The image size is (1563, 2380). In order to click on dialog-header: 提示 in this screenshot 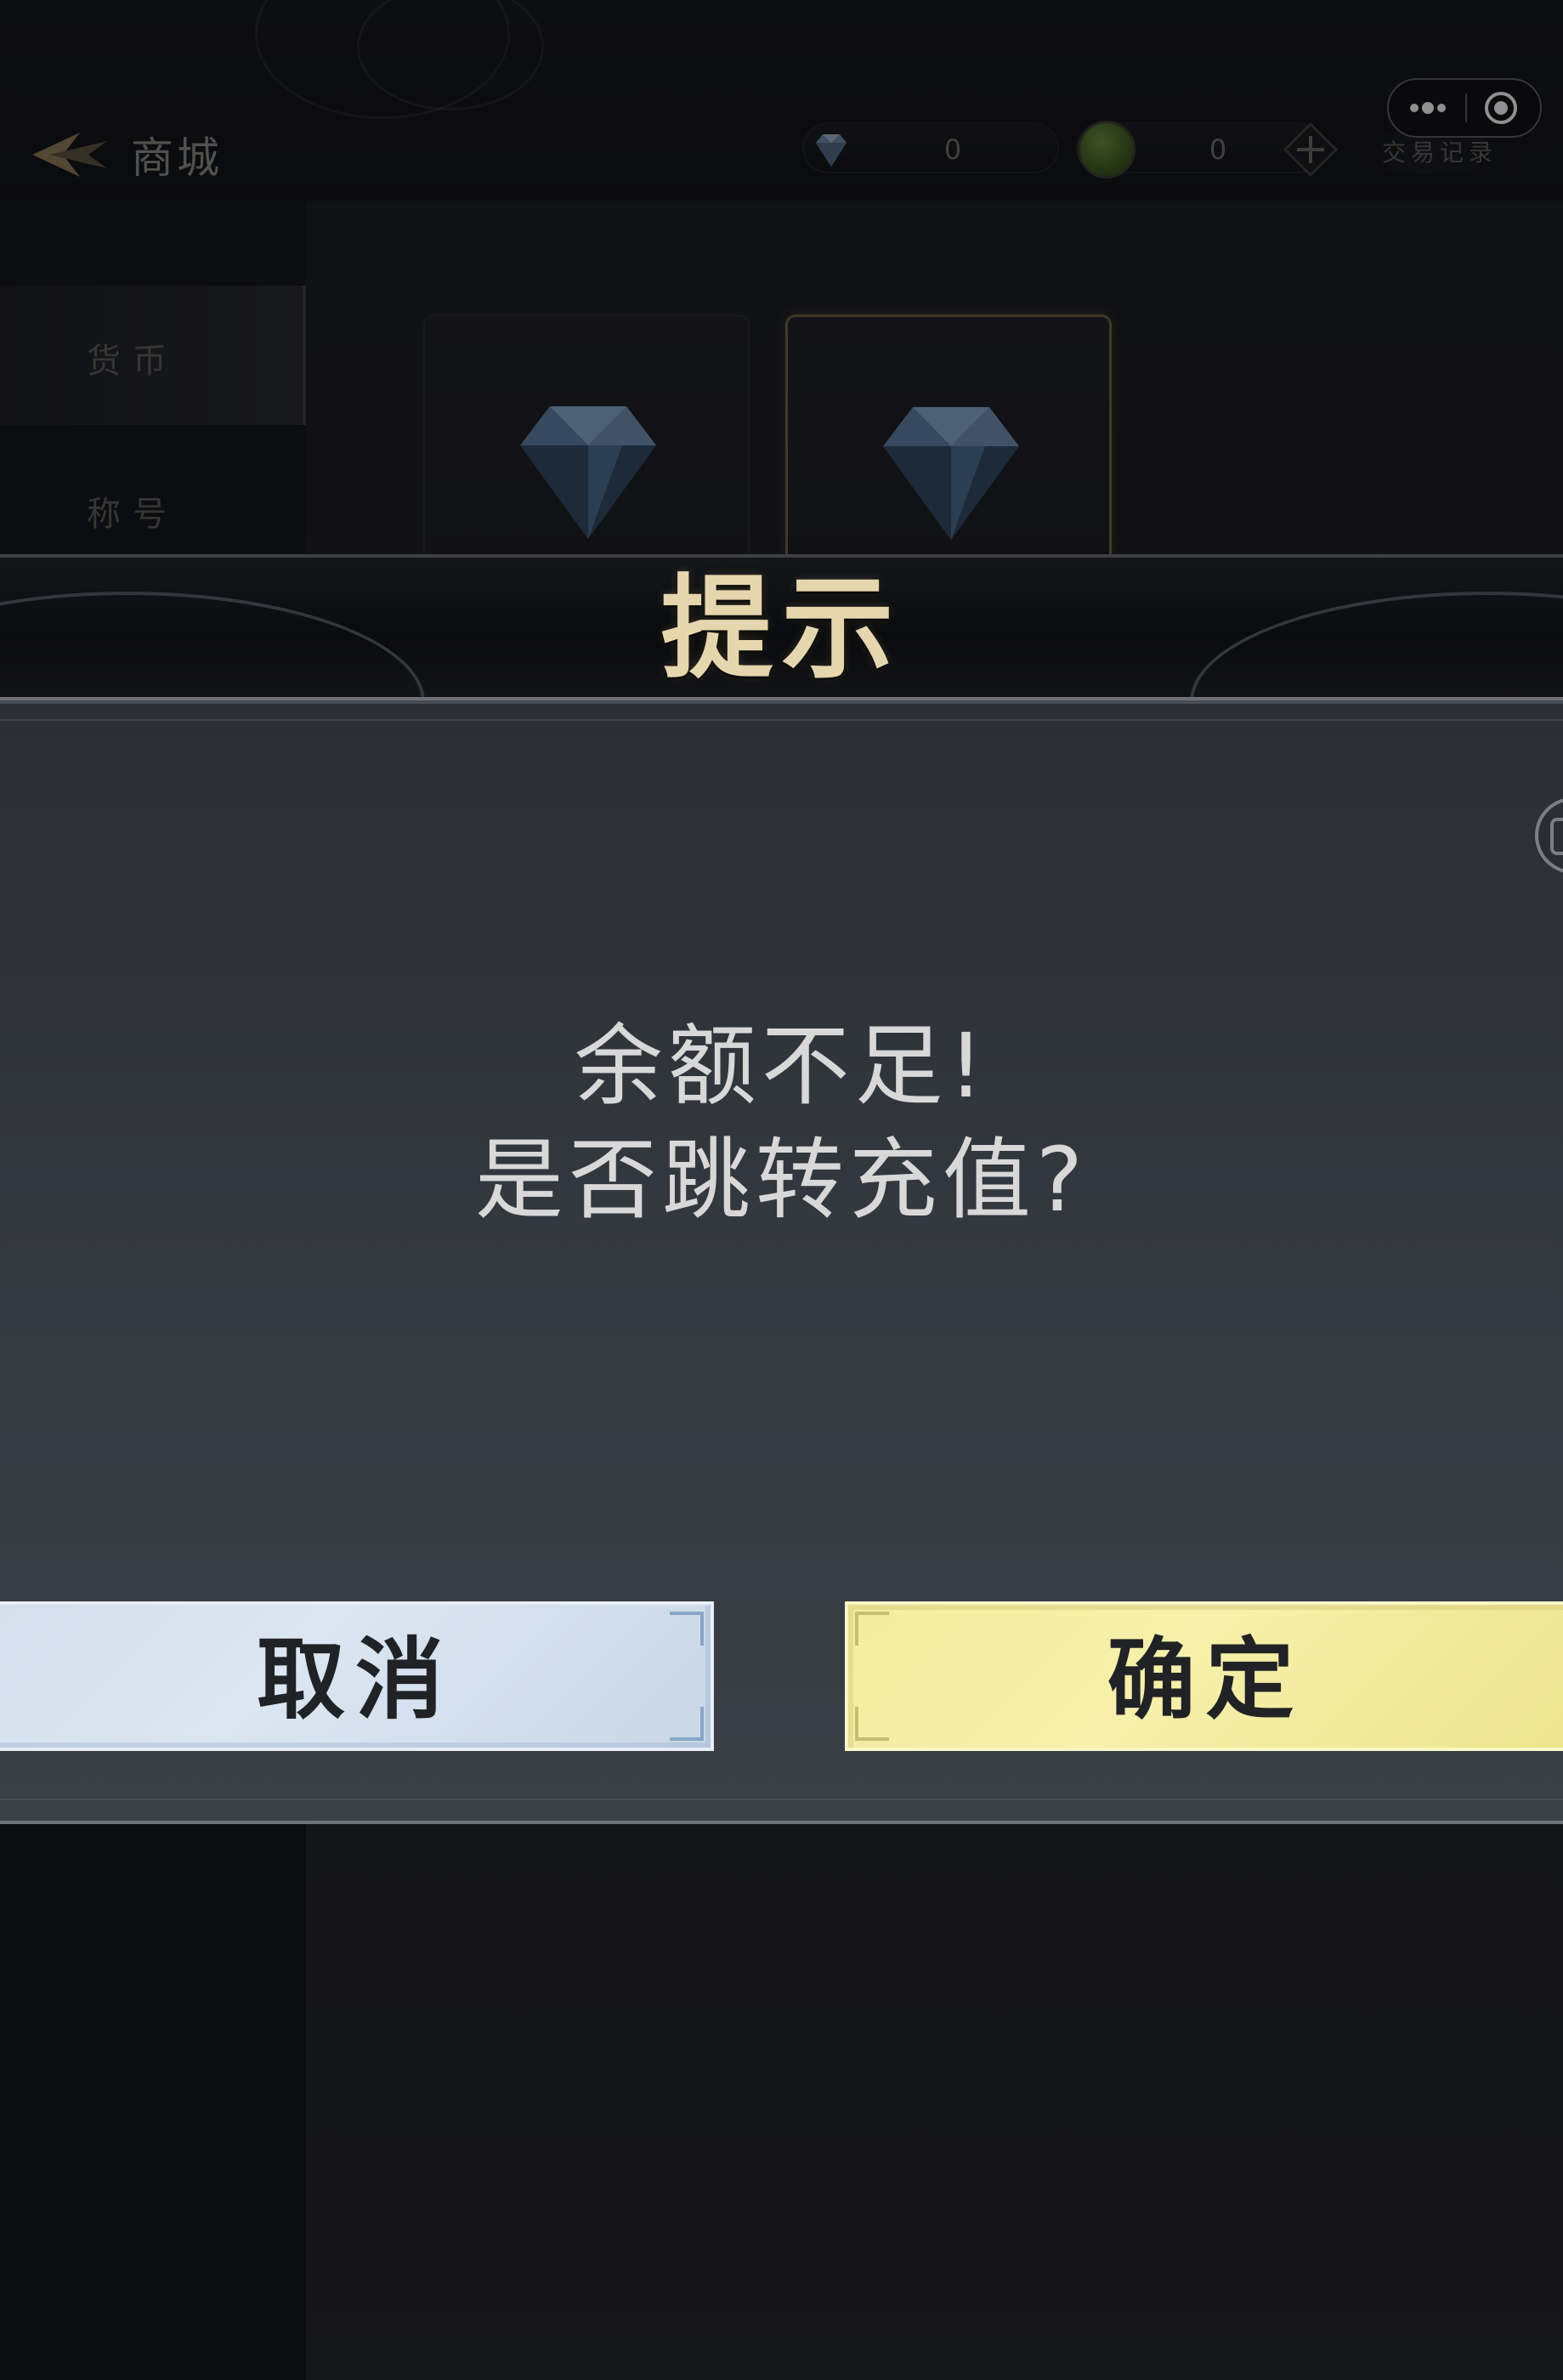, I will do `click(781, 627)`.